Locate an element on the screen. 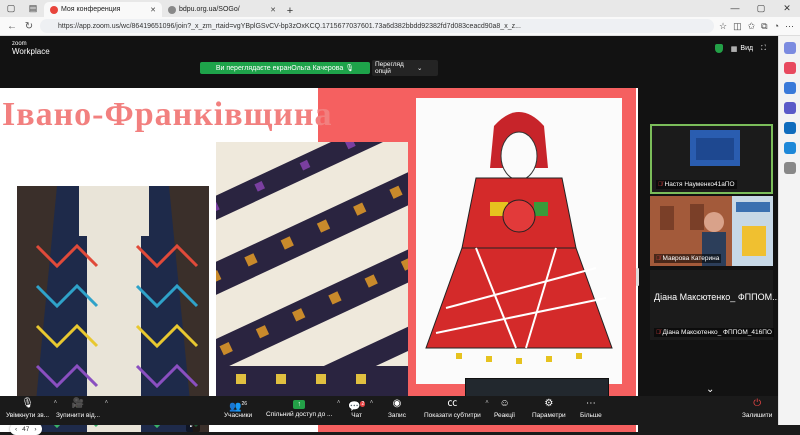 The height and width of the screenshot is (435, 800). more-button: ⋯ Більше is located at coordinates (591, 408).